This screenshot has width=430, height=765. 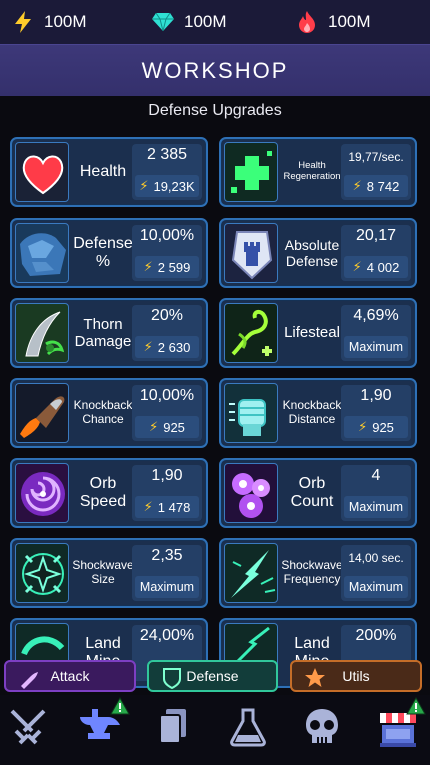 I want to click on nav-battle, so click(x=28, y=727).